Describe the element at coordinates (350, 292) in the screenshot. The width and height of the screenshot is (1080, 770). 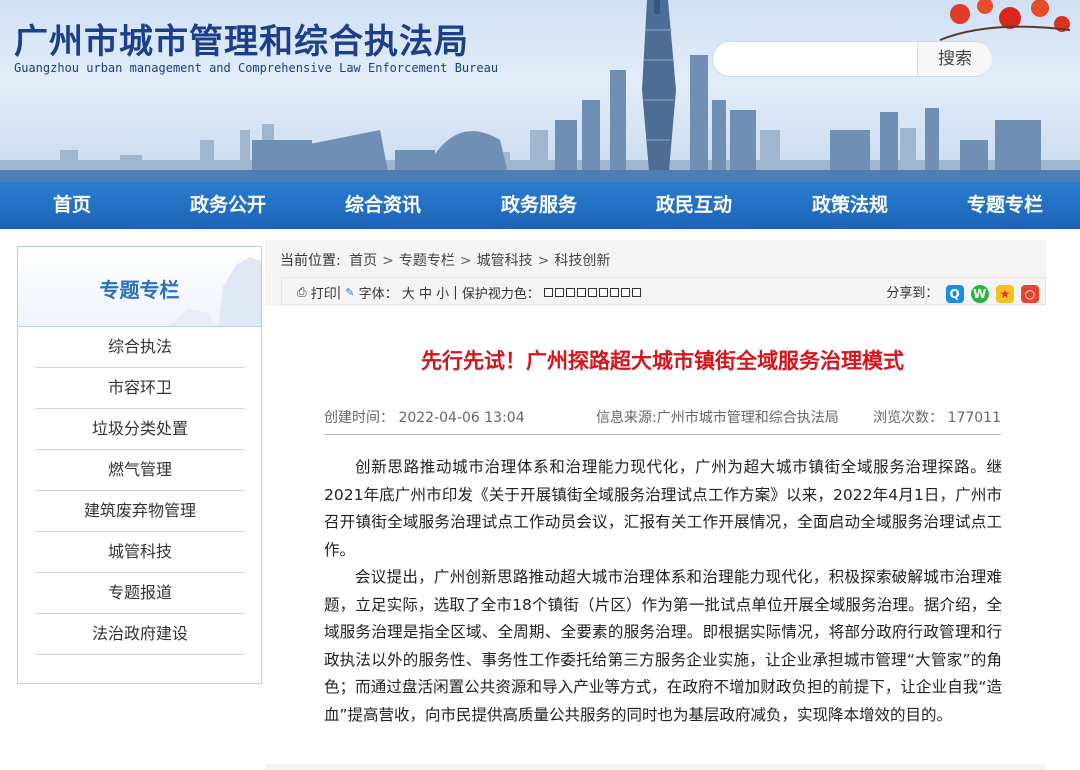
I see `font-icon: ✎` at that location.